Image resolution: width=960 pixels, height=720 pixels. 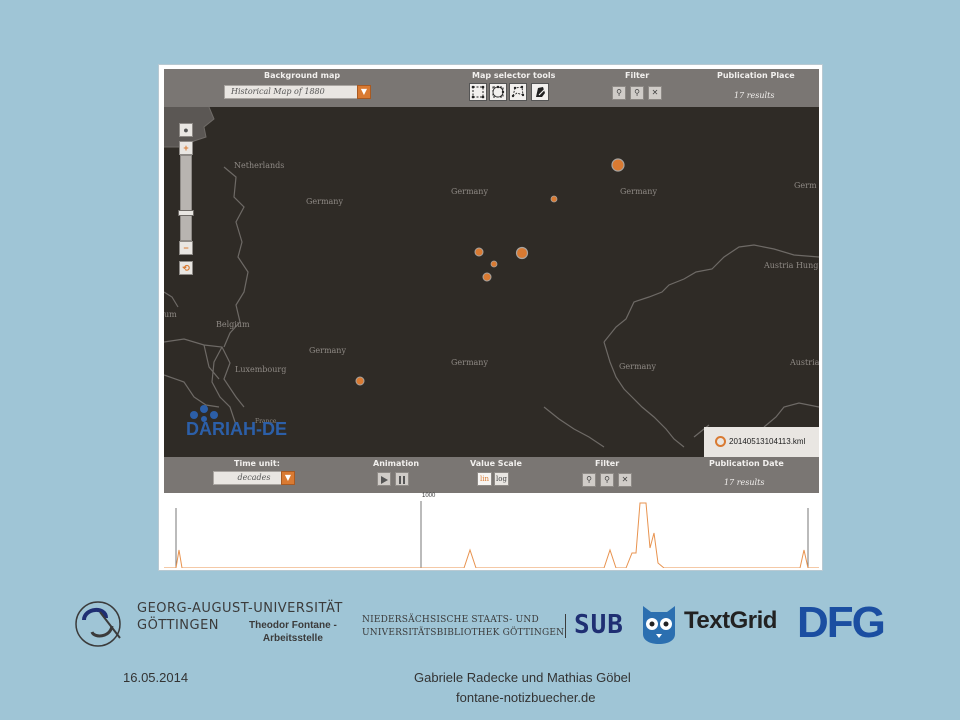 What do you see at coordinates (327, 350) in the screenshot?
I see `map-label-germany-4: Germany` at bounding box center [327, 350].